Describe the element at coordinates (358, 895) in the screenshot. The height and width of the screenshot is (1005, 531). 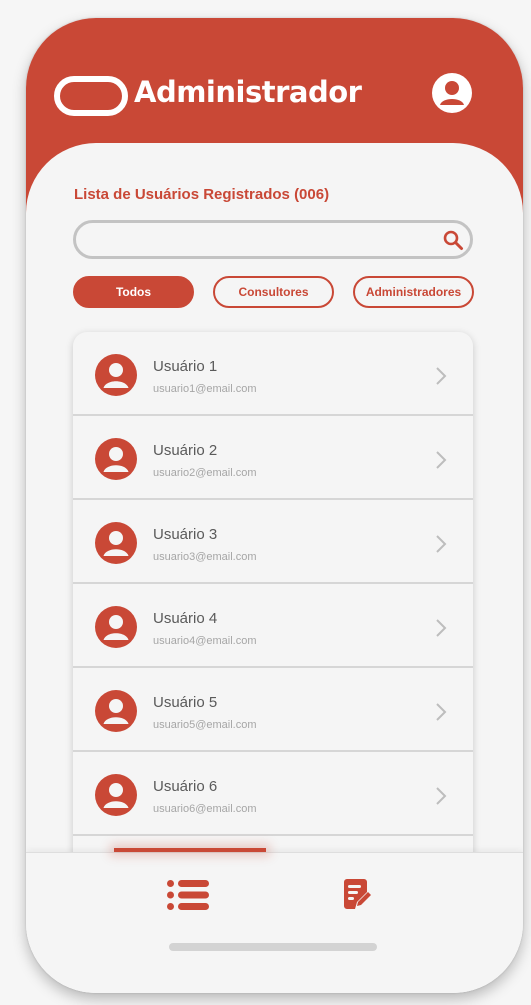
I see `edit-document-icon` at that location.